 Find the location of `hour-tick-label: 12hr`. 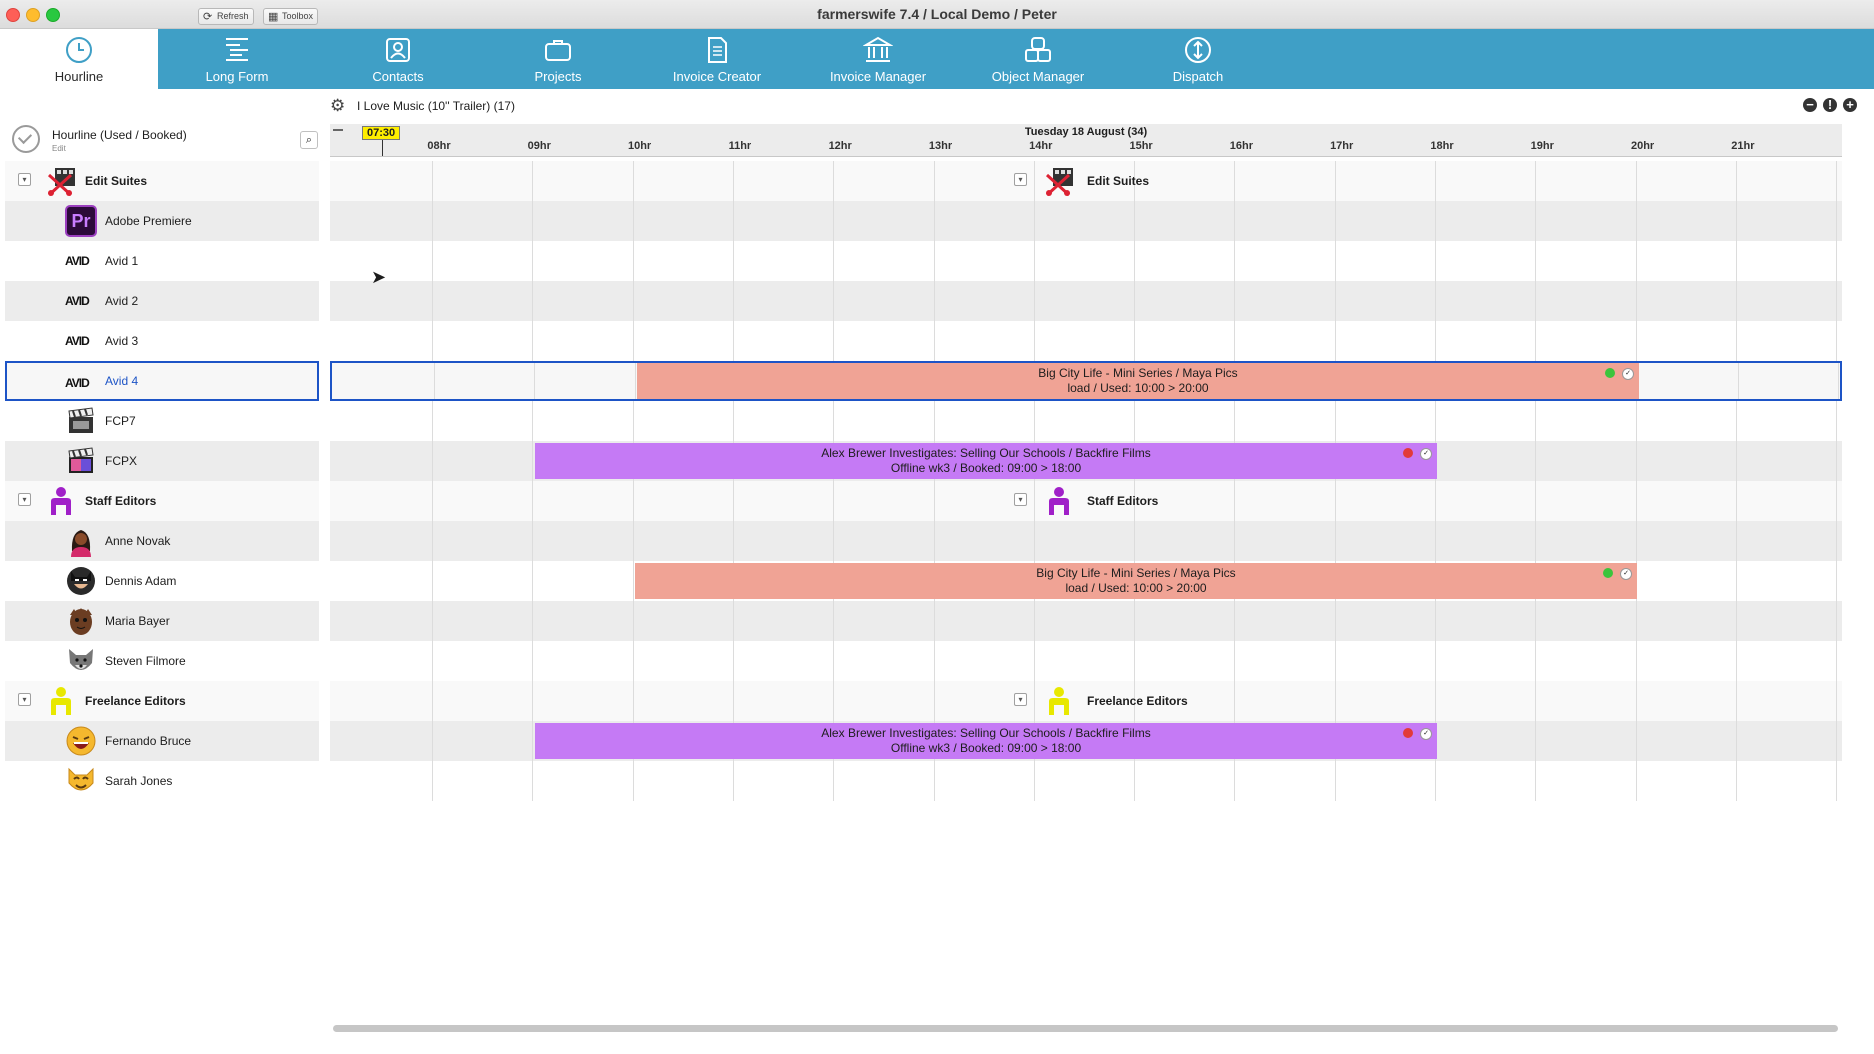

hour-tick-label: 12hr is located at coordinates (840, 146).